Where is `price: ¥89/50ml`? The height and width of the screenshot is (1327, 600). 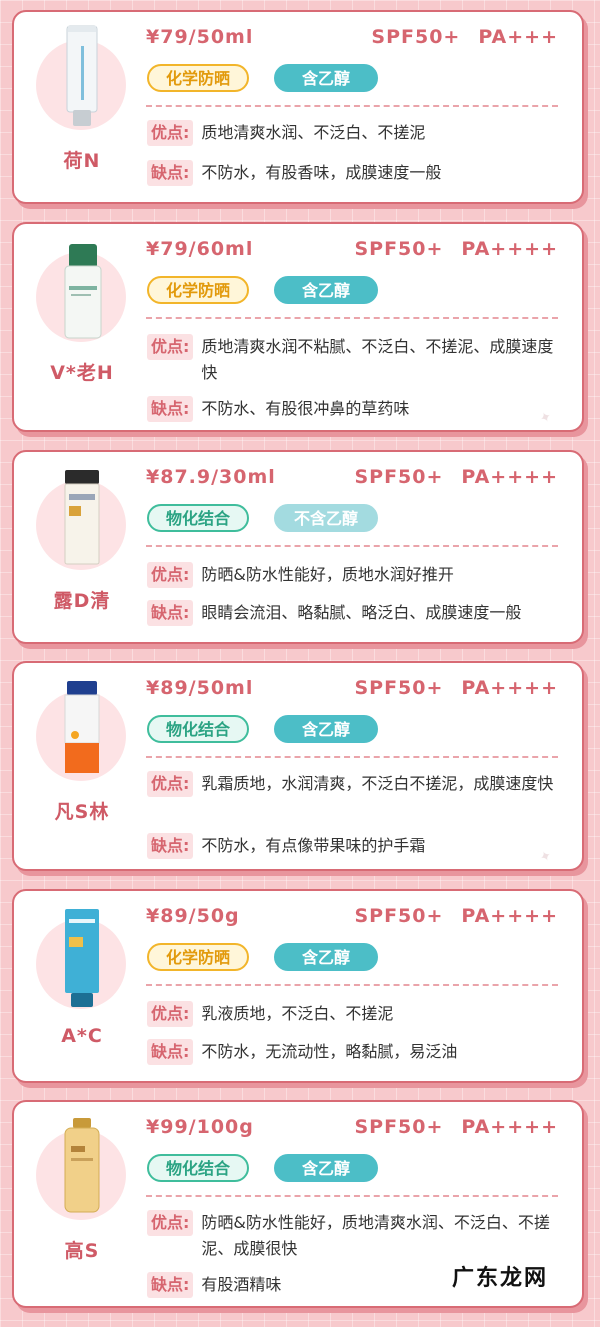
price: ¥89/50ml is located at coordinates (200, 688).